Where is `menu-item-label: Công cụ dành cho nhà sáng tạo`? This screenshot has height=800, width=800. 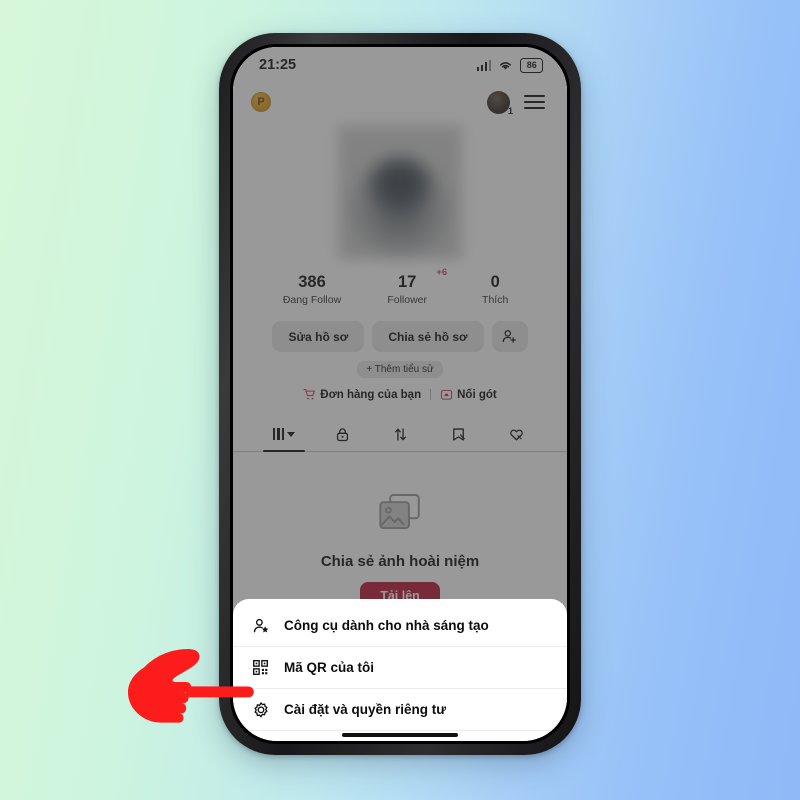 menu-item-label: Công cụ dành cho nhà sáng tạo is located at coordinates (386, 625).